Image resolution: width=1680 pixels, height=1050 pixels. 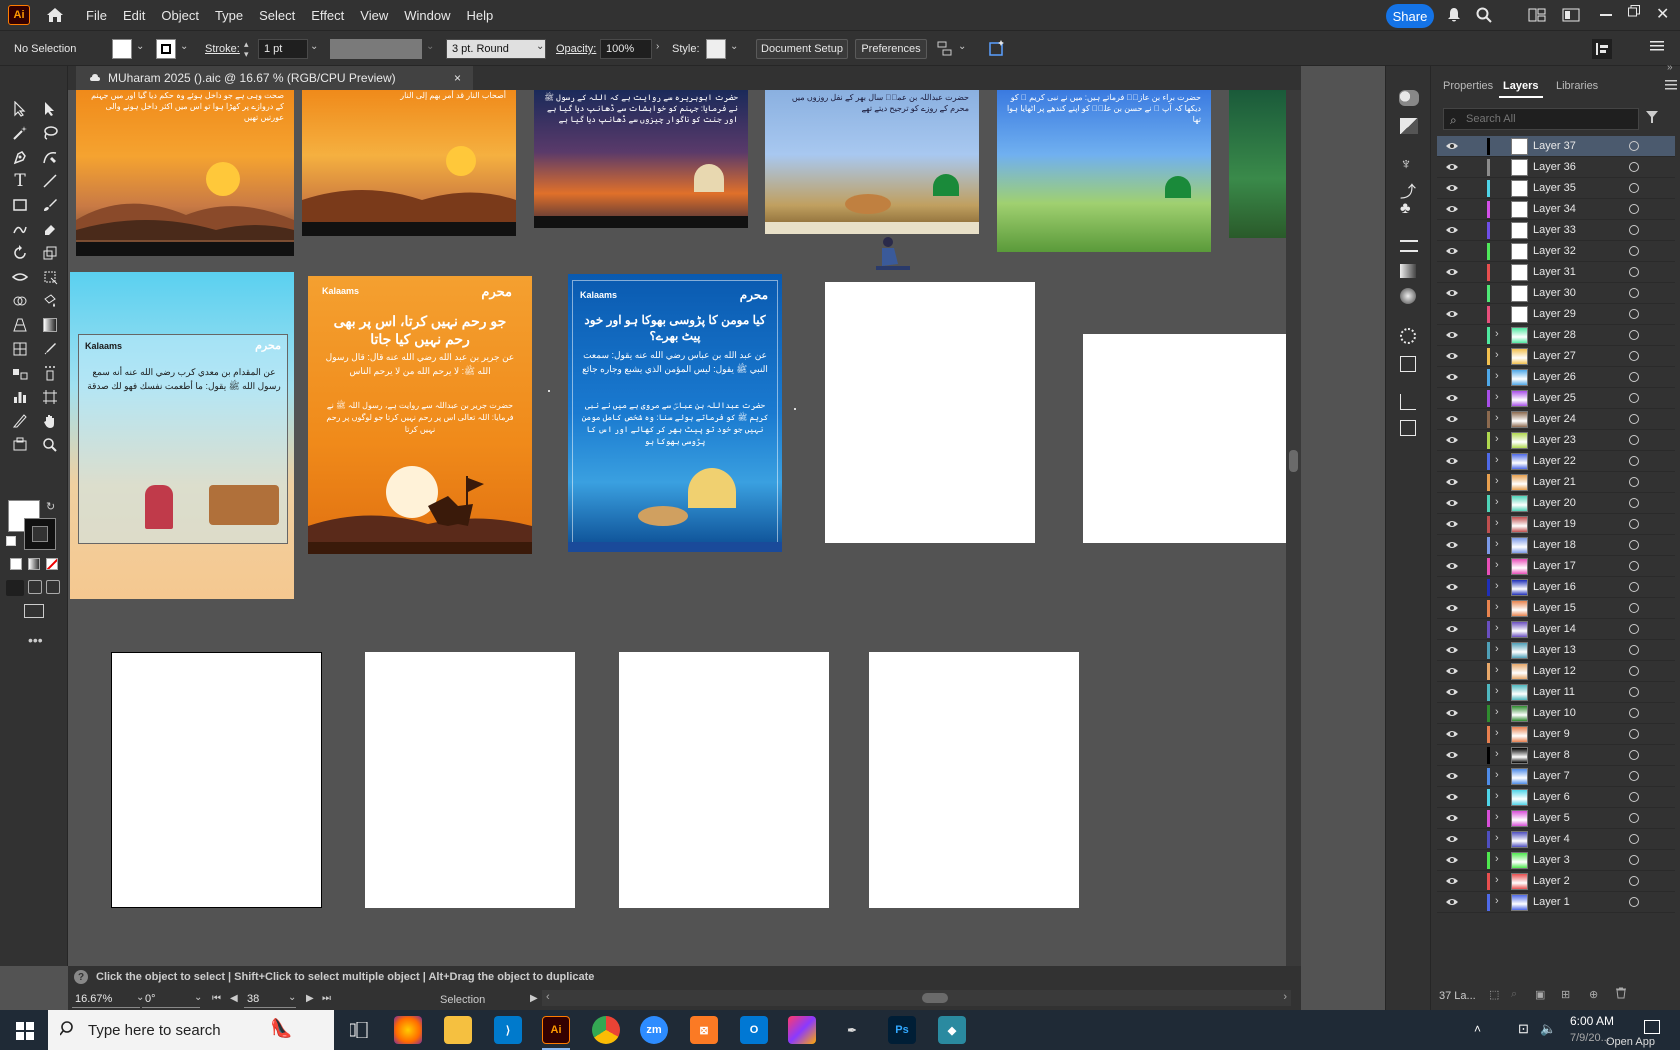 I want to click on mesh-tool-icon, so click(x=20, y=349).